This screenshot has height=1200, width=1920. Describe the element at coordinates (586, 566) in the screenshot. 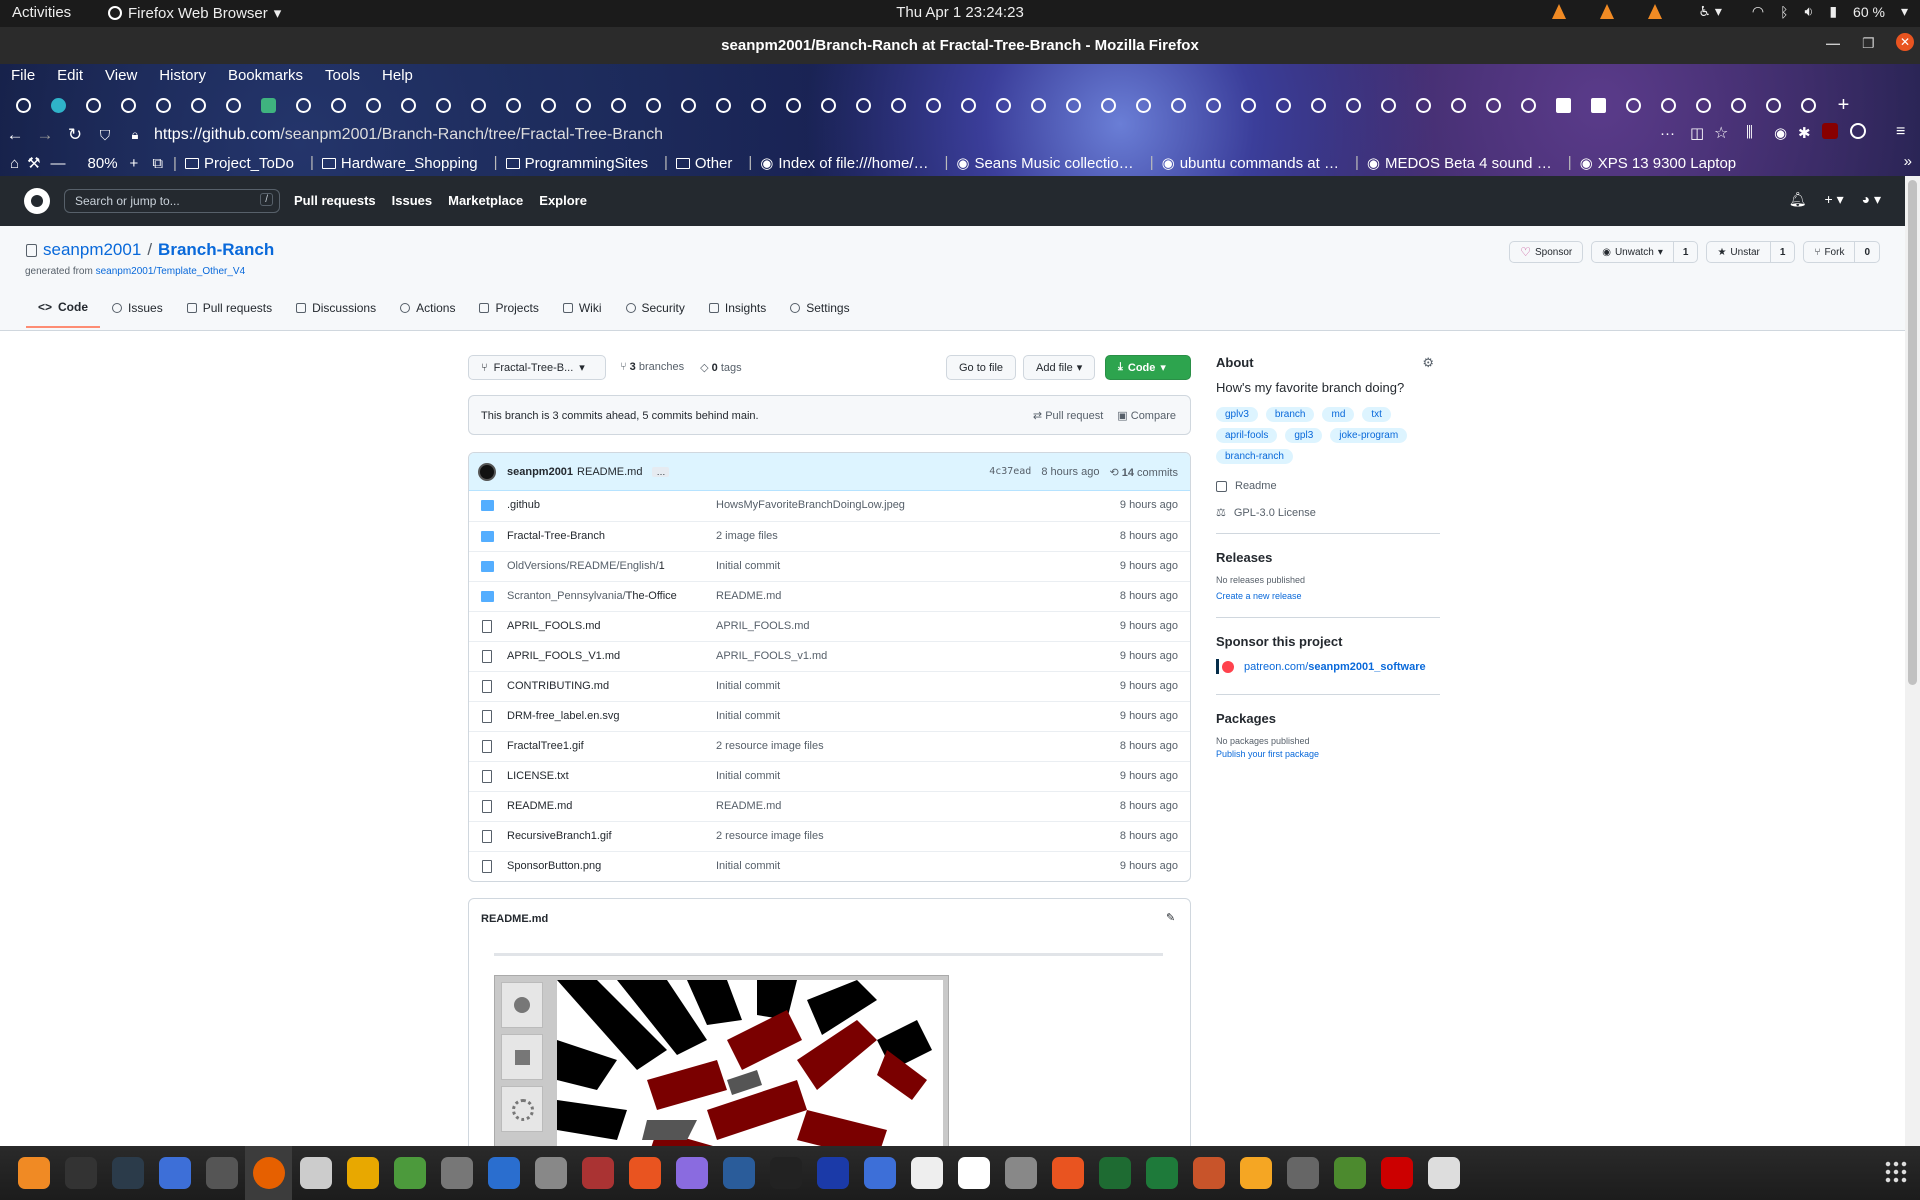

I see `file-name-link: OldVersions/README/English/1` at that location.